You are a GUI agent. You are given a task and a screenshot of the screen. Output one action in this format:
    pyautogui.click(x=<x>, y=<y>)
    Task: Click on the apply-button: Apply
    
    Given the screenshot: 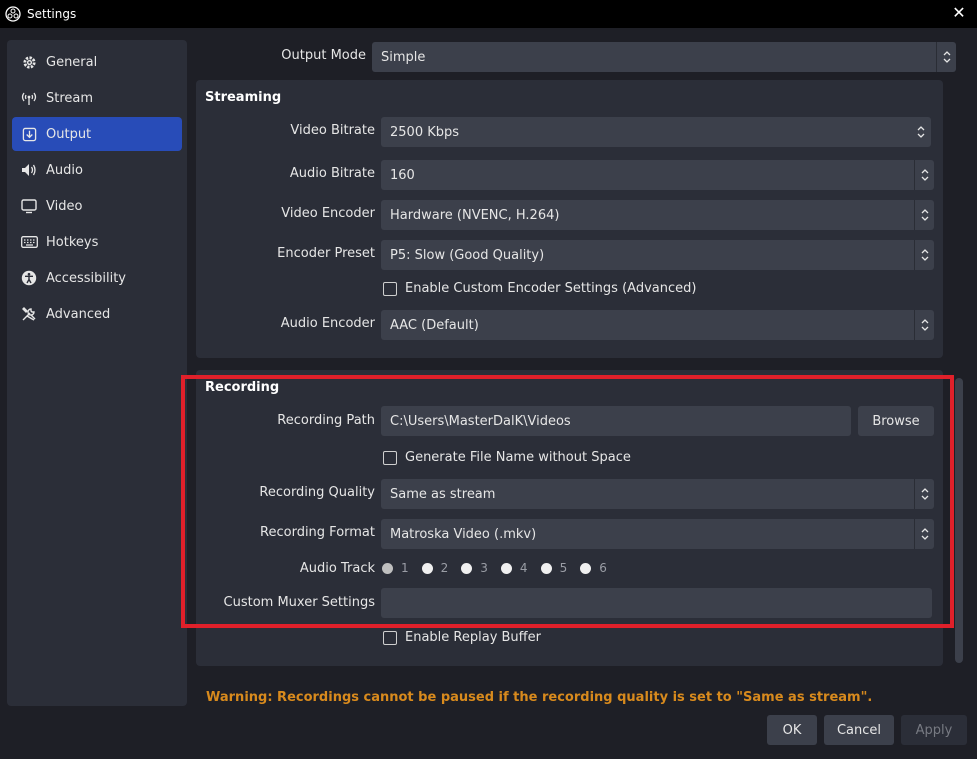 What is the action you would take?
    pyautogui.click(x=934, y=730)
    